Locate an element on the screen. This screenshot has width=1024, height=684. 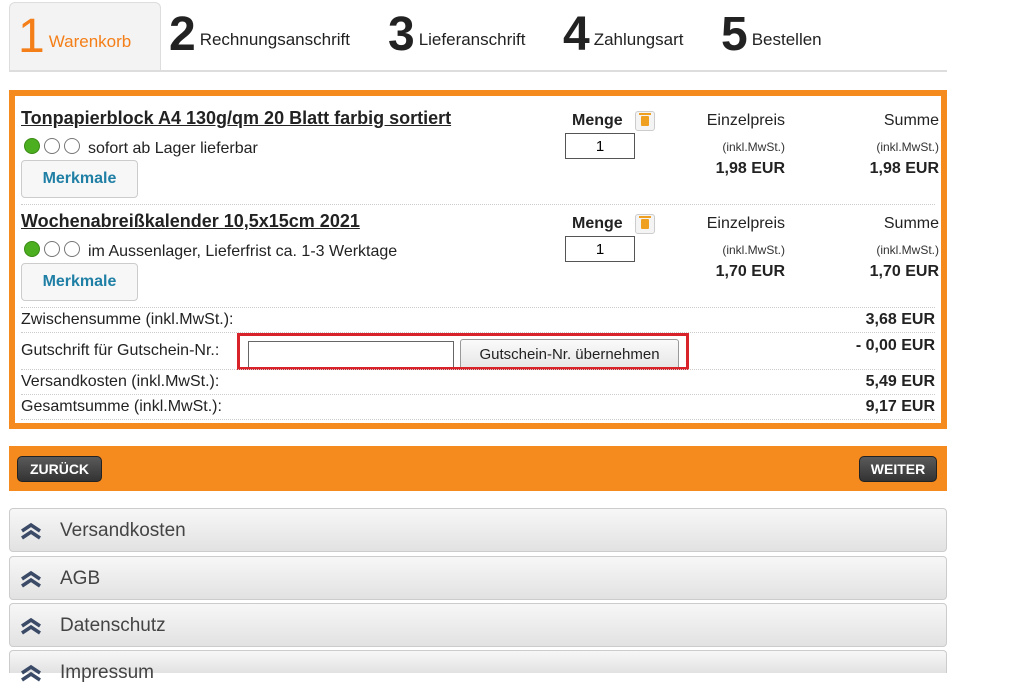
step-label: Rechnungsanschrift is located at coordinates (274, 39).